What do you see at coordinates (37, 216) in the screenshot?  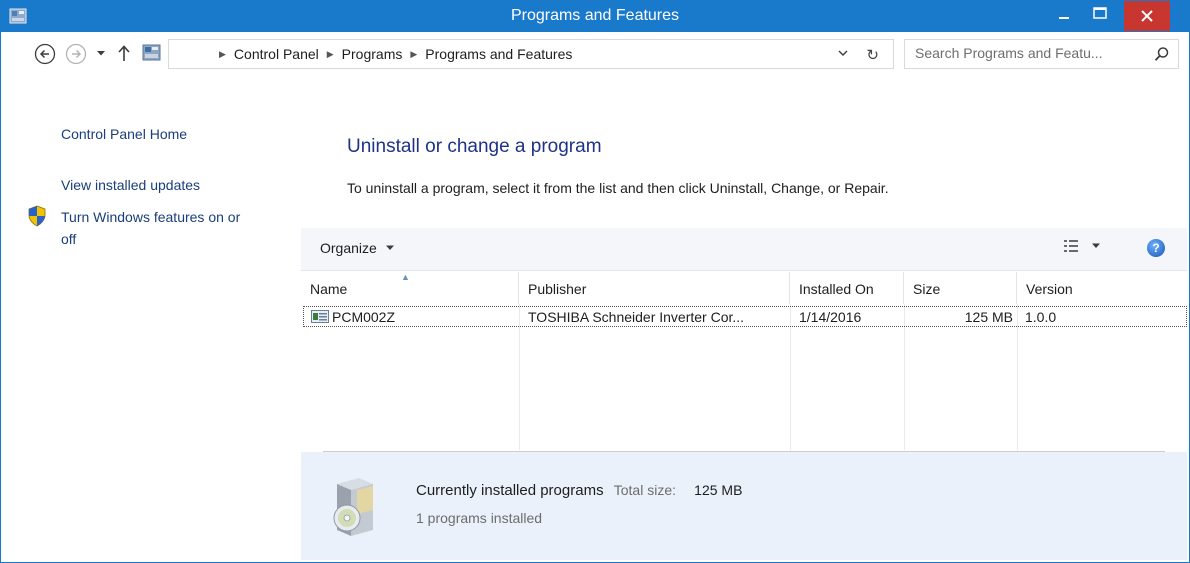 I see `uac-shield-icon` at bounding box center [37, 216].